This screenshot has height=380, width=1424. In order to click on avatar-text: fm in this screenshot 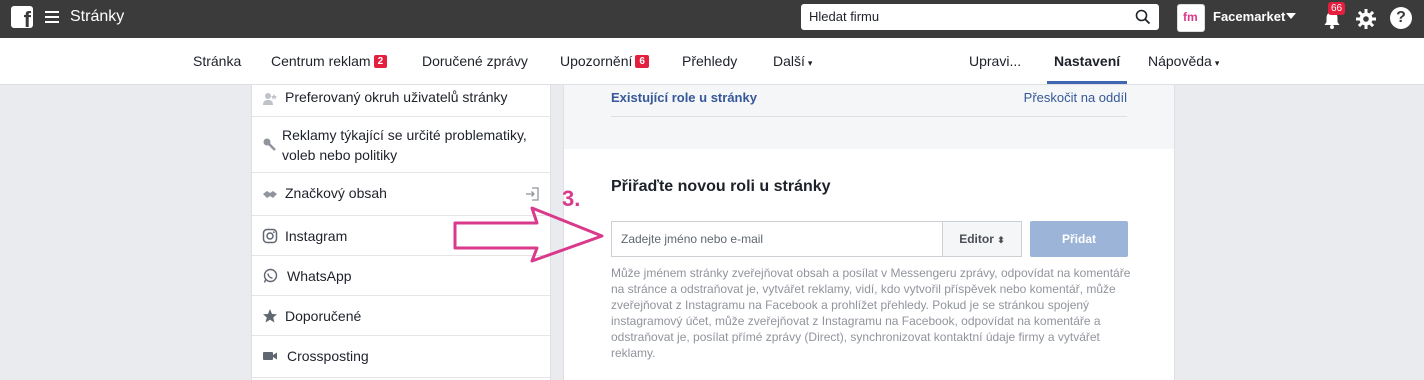, I will do `click(1190, 17)`.